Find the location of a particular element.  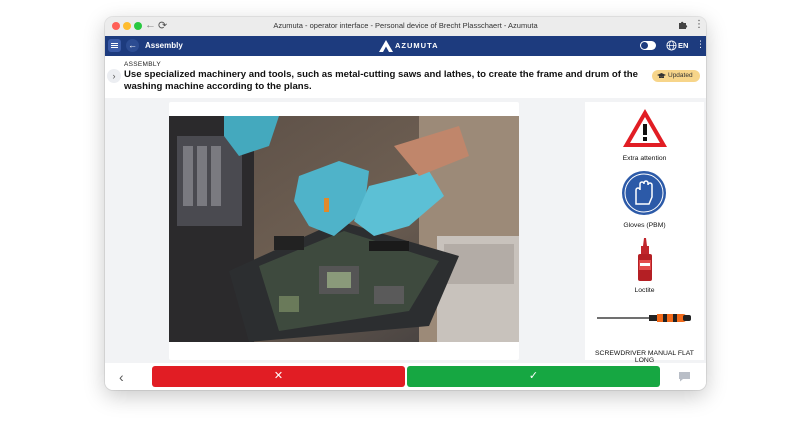

browser-menu-icon: ⋮ is located at coordinates (699, 24).